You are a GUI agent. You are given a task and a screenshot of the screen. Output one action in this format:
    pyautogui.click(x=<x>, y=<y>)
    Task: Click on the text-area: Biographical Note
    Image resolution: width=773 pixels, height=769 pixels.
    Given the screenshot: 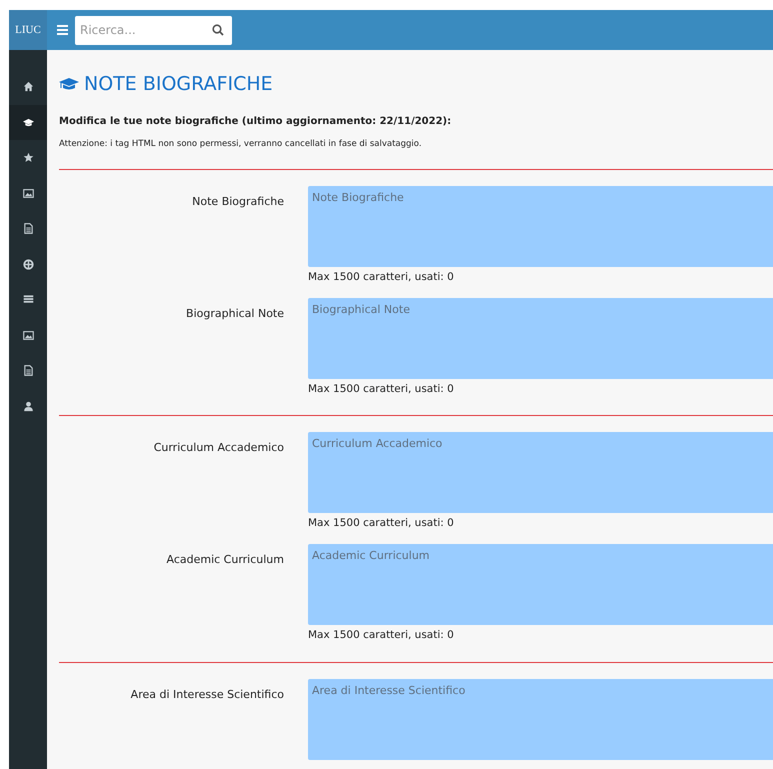 What is the action you would take?
    pyautogui.click(x=540, y=338)
    